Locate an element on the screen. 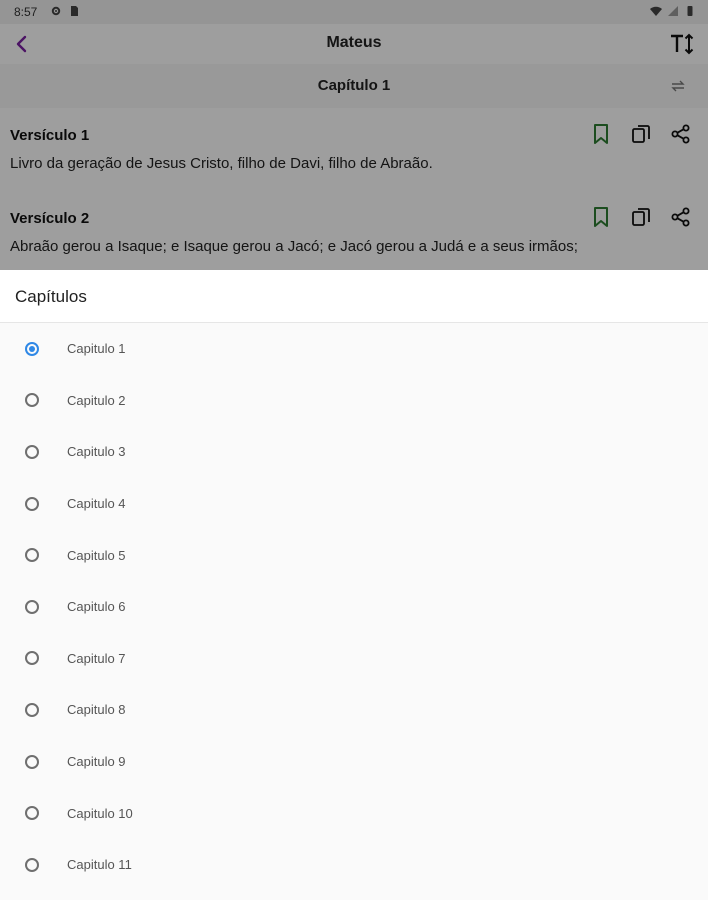  chapter-option: Capitulo 11 is located at coordinates (354, 865).